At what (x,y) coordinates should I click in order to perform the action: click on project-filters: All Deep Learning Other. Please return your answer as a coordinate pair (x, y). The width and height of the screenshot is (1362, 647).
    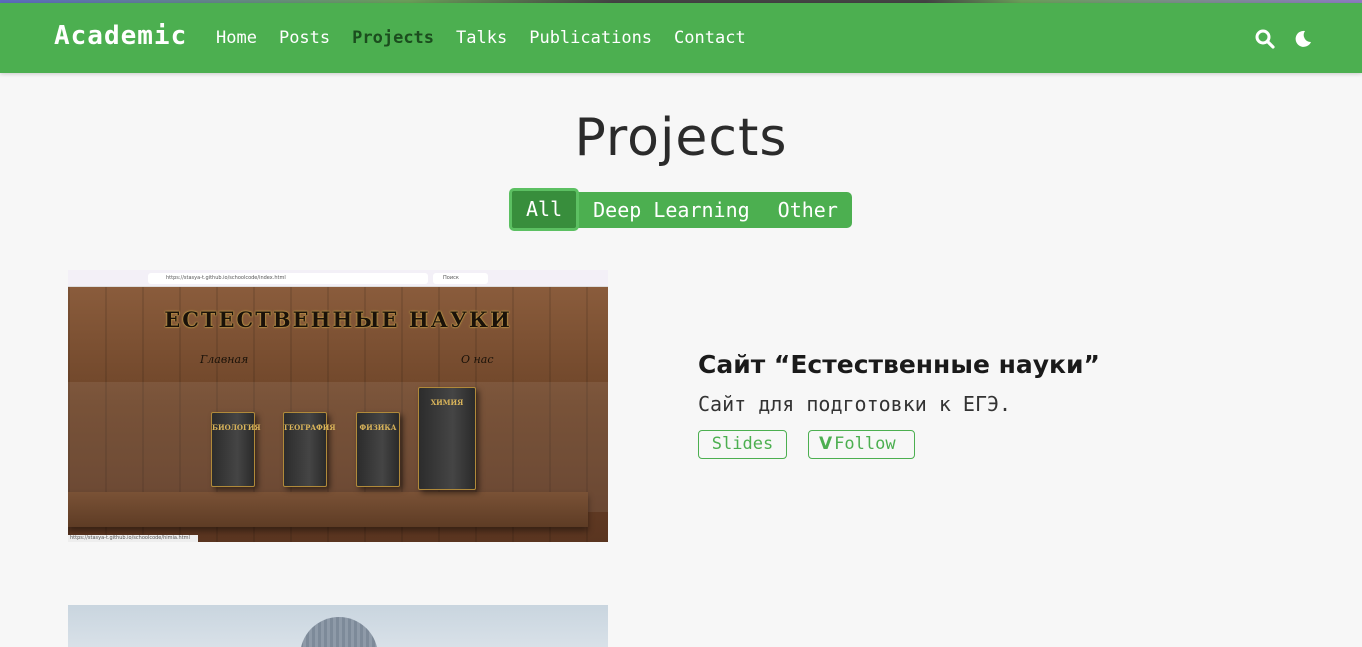
    Looking at the image, I should click on (680, 209).